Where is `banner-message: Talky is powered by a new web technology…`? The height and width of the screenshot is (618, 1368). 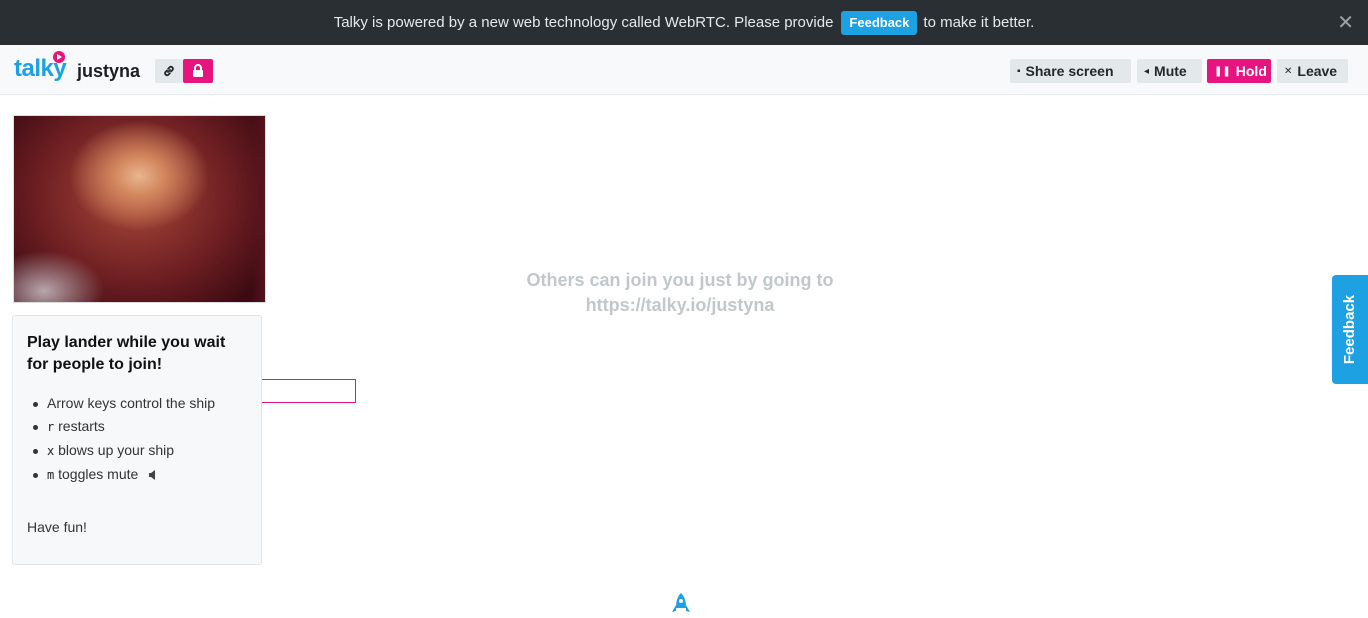
banner-message: Talky is powered by a new web technology… is located at coordinates (583, 22).